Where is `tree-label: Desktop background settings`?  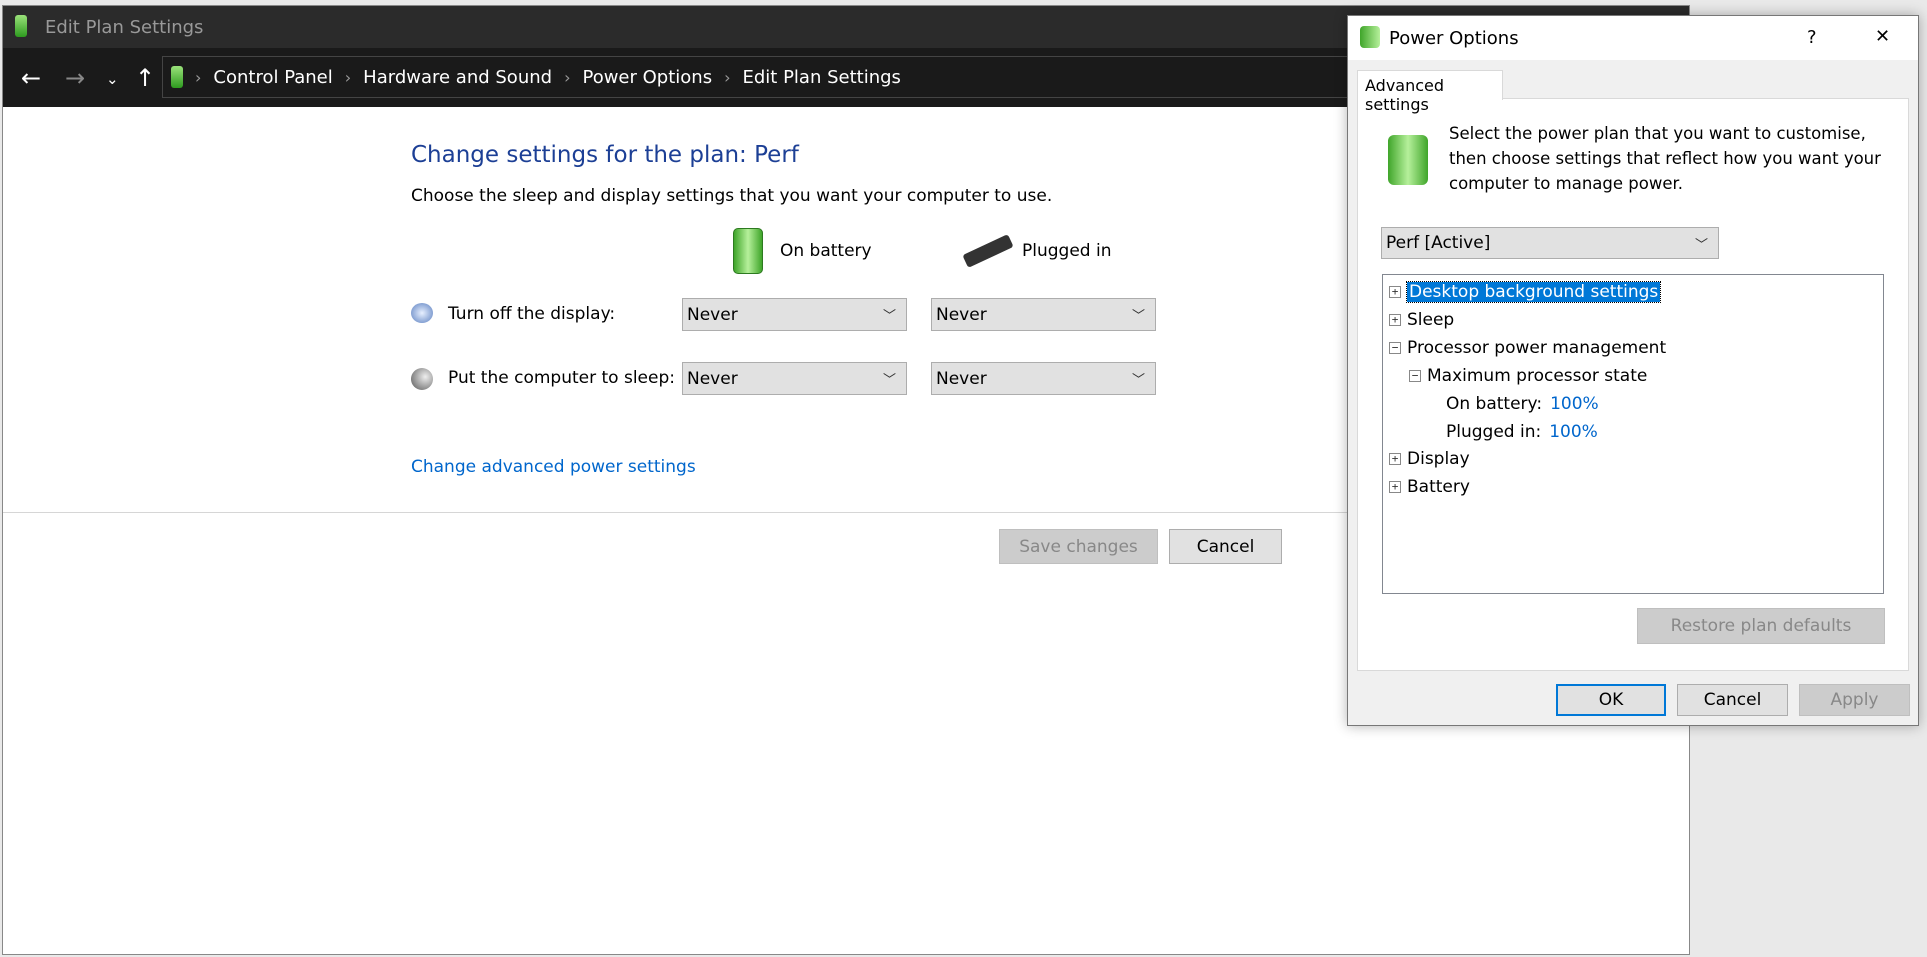 tree-label: Desktop background settings is located at coordinates (1533, 292).